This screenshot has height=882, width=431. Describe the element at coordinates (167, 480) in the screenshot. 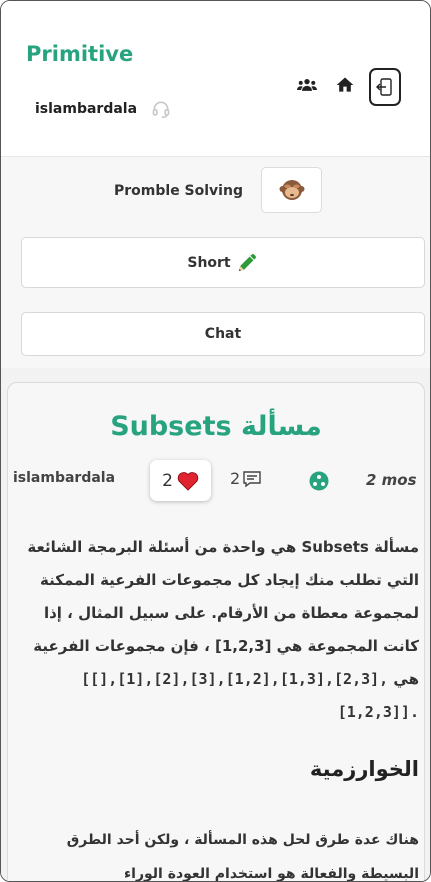

I see `like-count: 2` at that location.